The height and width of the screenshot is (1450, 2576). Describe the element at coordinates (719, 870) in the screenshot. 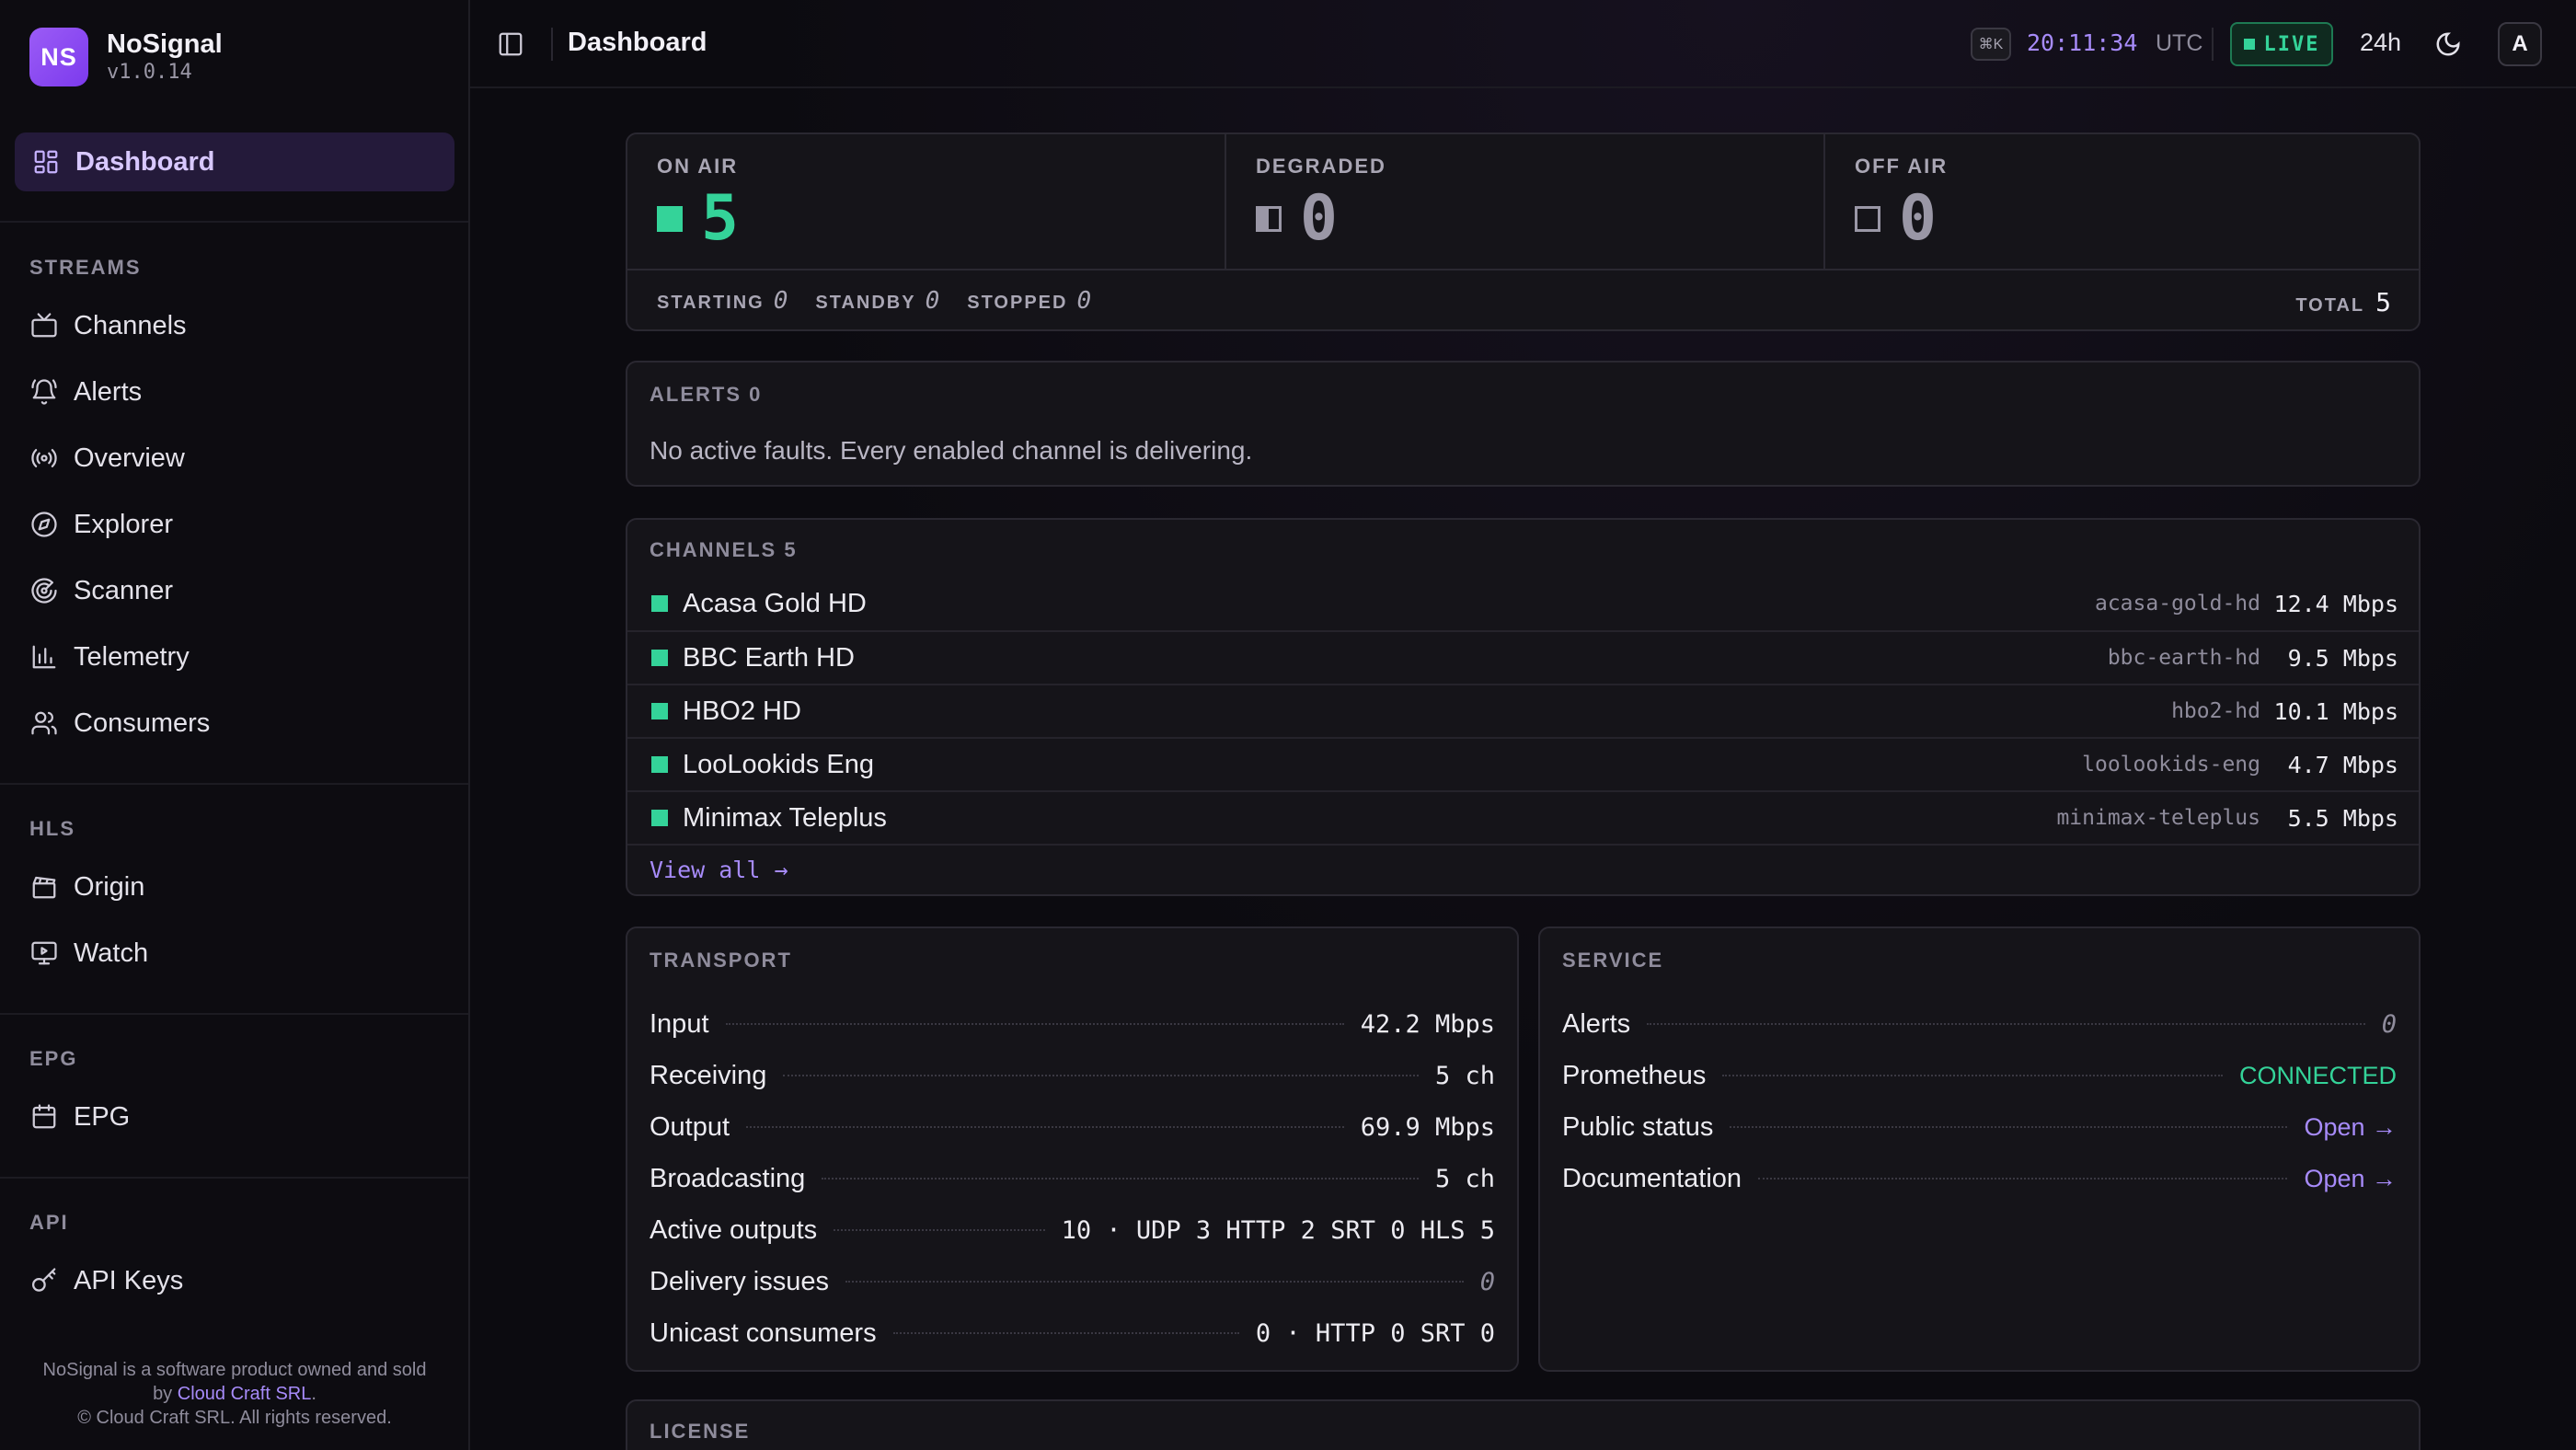

I see `view-all-channels-link: View all →` at that location.